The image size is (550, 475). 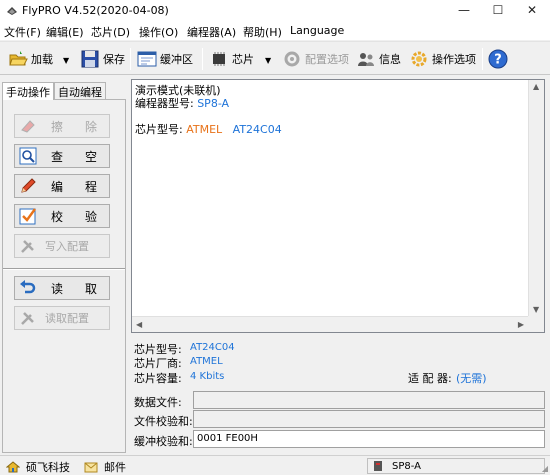 I want to click on resize-grip: ◢, so click(x=545, y=468).